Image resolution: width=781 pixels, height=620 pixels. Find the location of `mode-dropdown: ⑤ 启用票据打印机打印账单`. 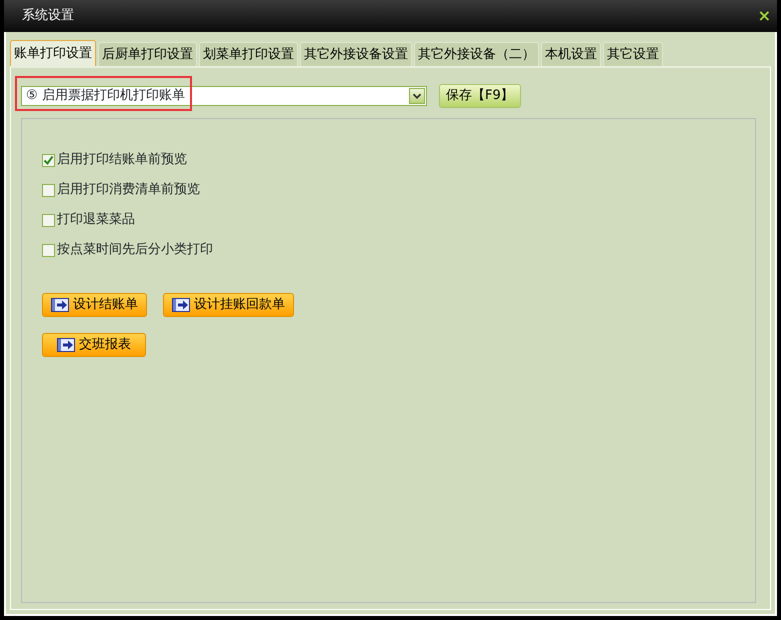

mode-dropdown: ⑤ 启用票据打印机打印账单 is located at coordinates (224, 96).